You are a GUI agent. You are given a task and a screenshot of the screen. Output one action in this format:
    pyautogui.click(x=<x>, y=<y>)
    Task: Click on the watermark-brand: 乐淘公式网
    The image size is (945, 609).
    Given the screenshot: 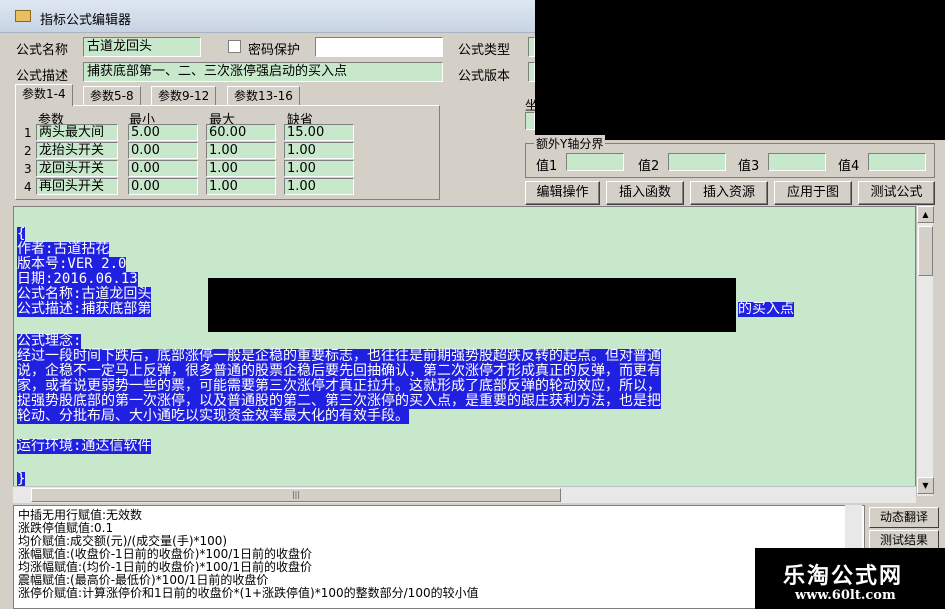 What is the action you would take?
    pyautogui.click(x=843, y=576)
    